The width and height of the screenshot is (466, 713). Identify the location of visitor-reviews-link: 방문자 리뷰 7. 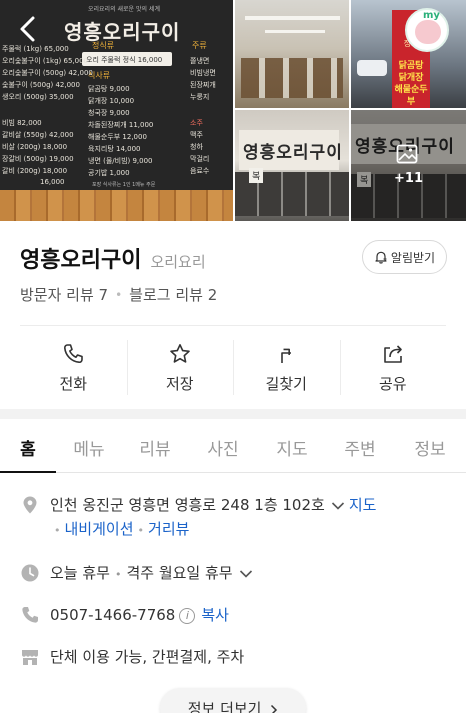
(64, 294).